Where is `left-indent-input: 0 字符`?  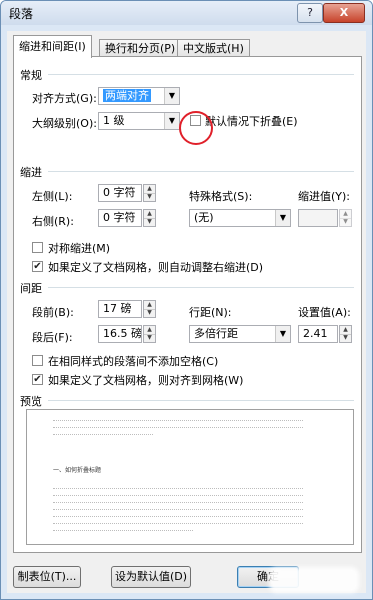 left-indent-input: 0 字符 is located at coordinates (120, 193).